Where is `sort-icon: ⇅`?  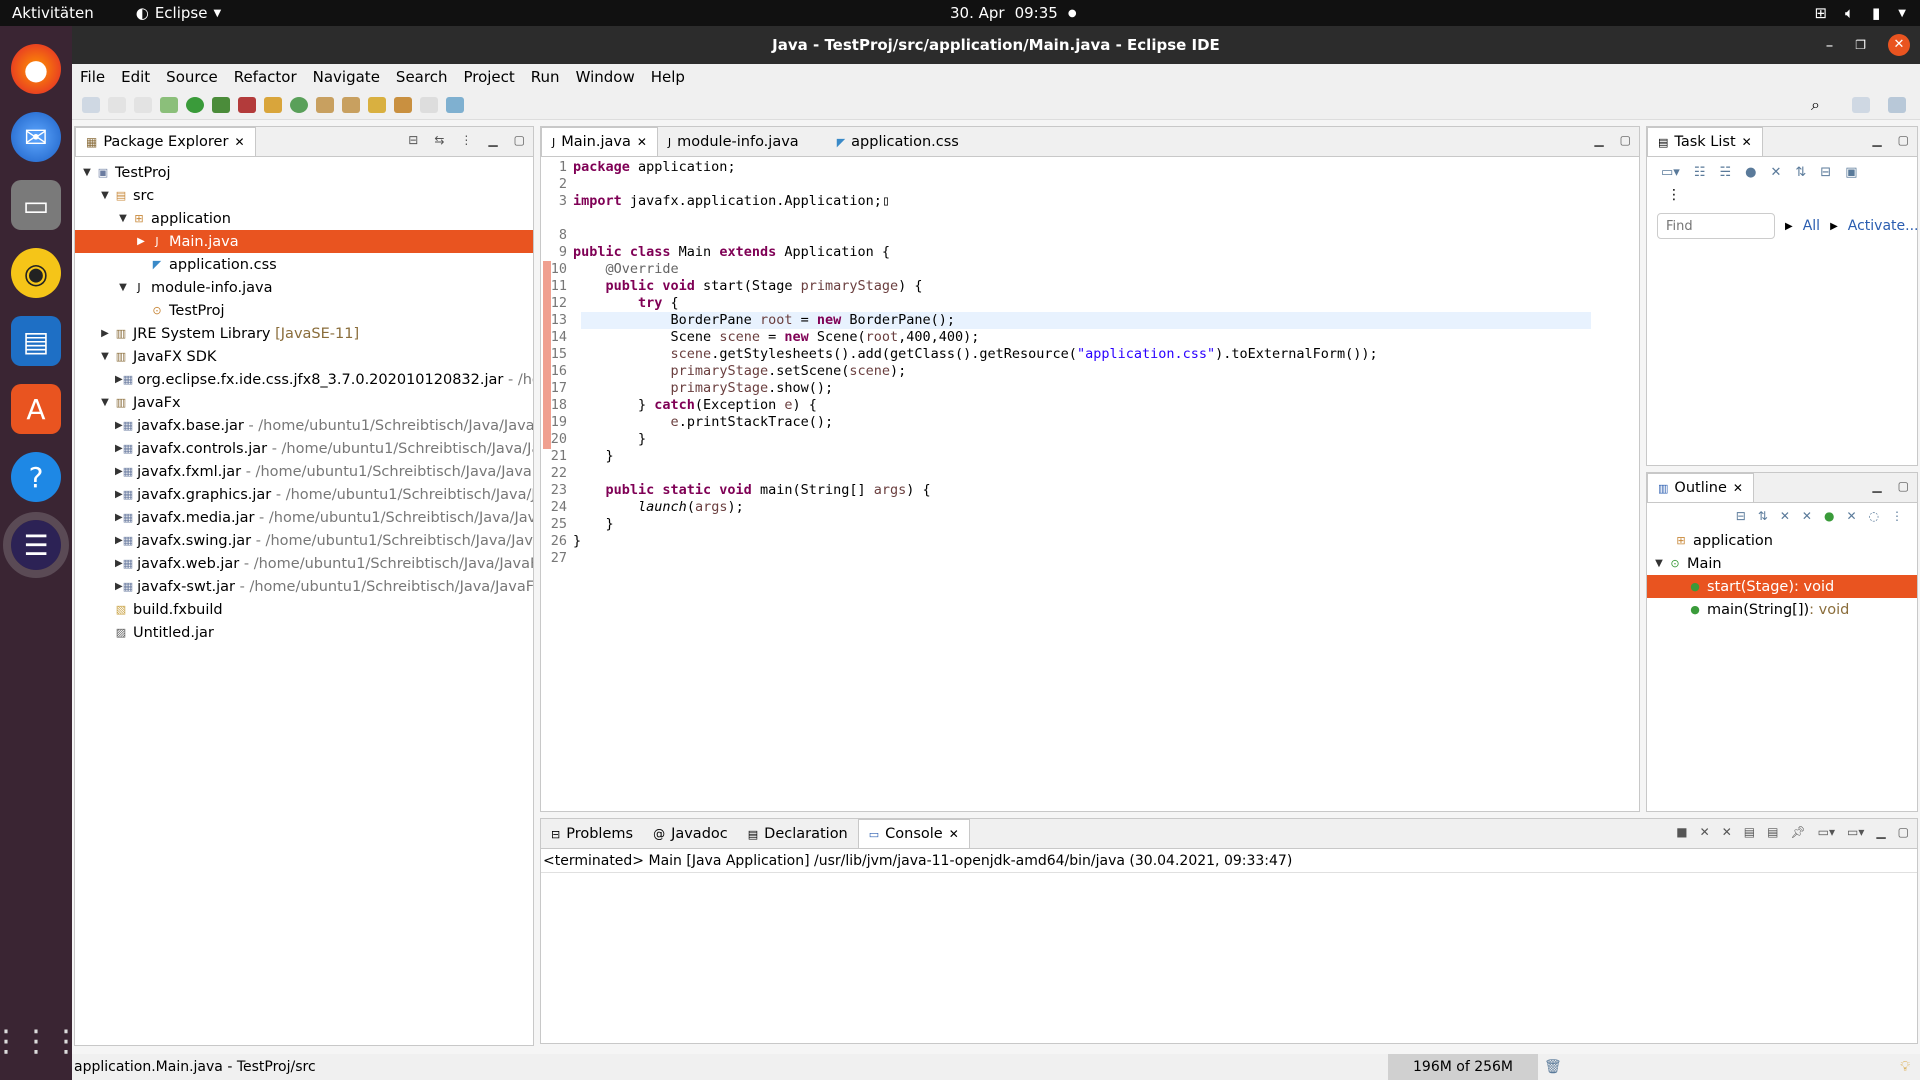
sort-icon: ⇅ is located at coordinates (1763, 516).